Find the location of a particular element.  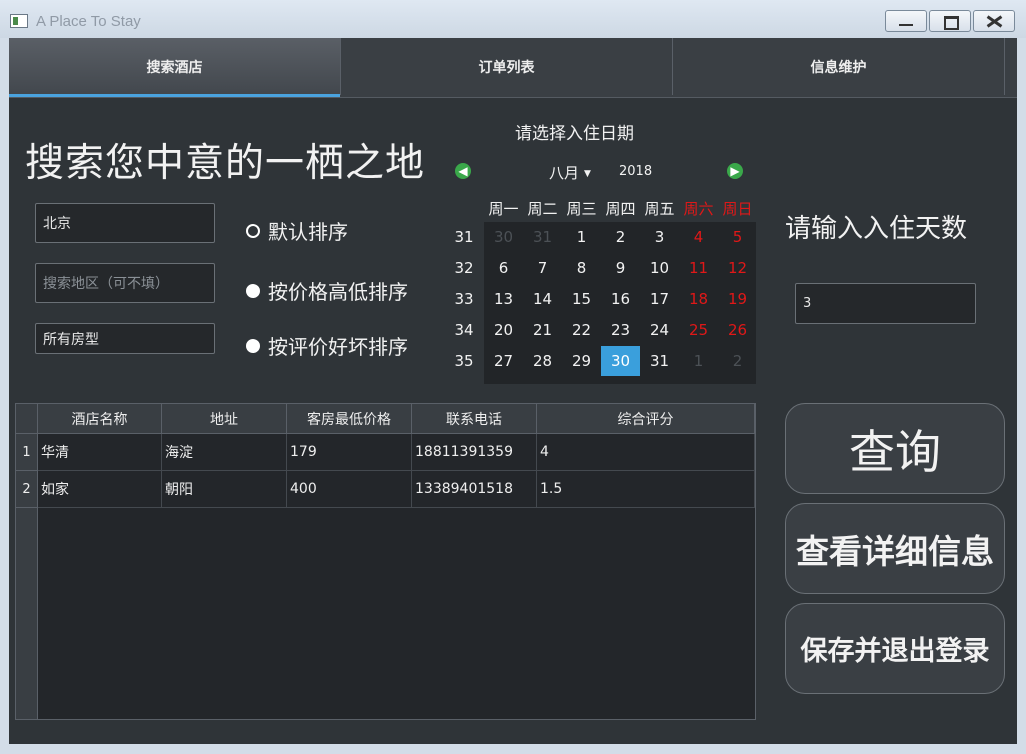

calendar-day: 21 is located at coordinates (542, 330).